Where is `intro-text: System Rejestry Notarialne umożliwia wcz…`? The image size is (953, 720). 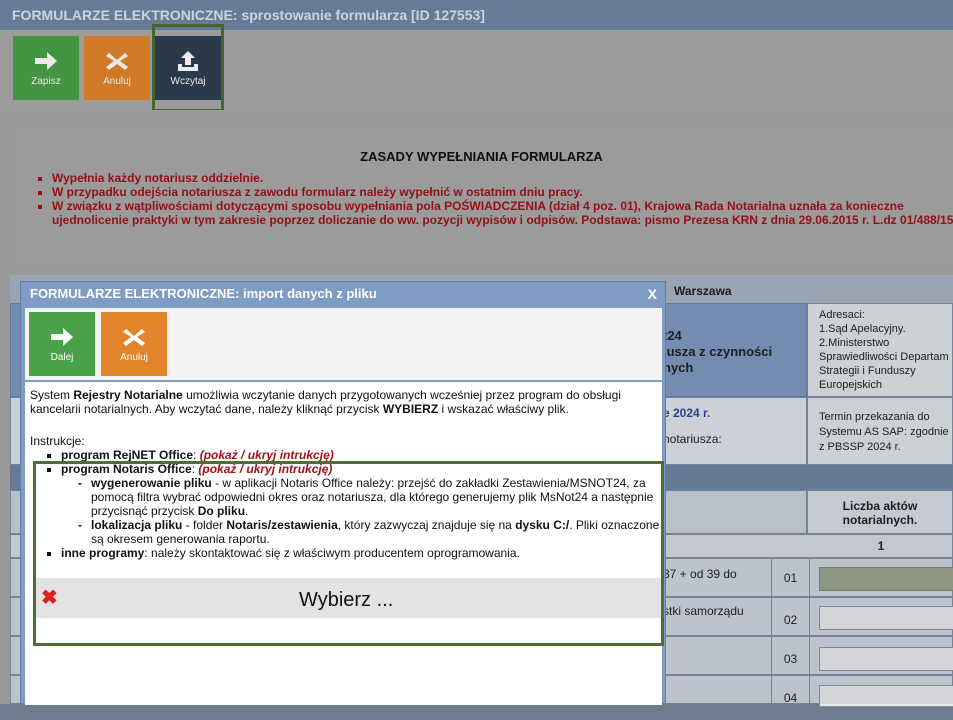 intro-text: System Rejestry Notarialne umożliwia wcz… is located at coordinates (344, 402).